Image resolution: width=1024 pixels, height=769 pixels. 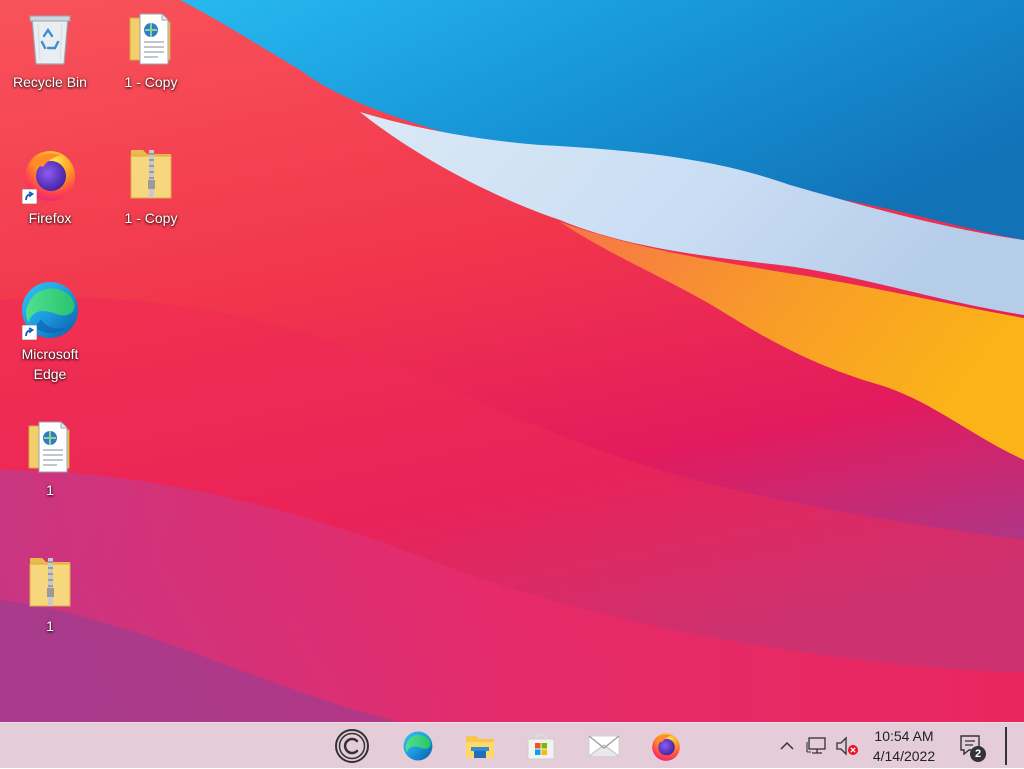 I want to click on desktop-icon-1-zip: 1, so click(x=50, y=610).